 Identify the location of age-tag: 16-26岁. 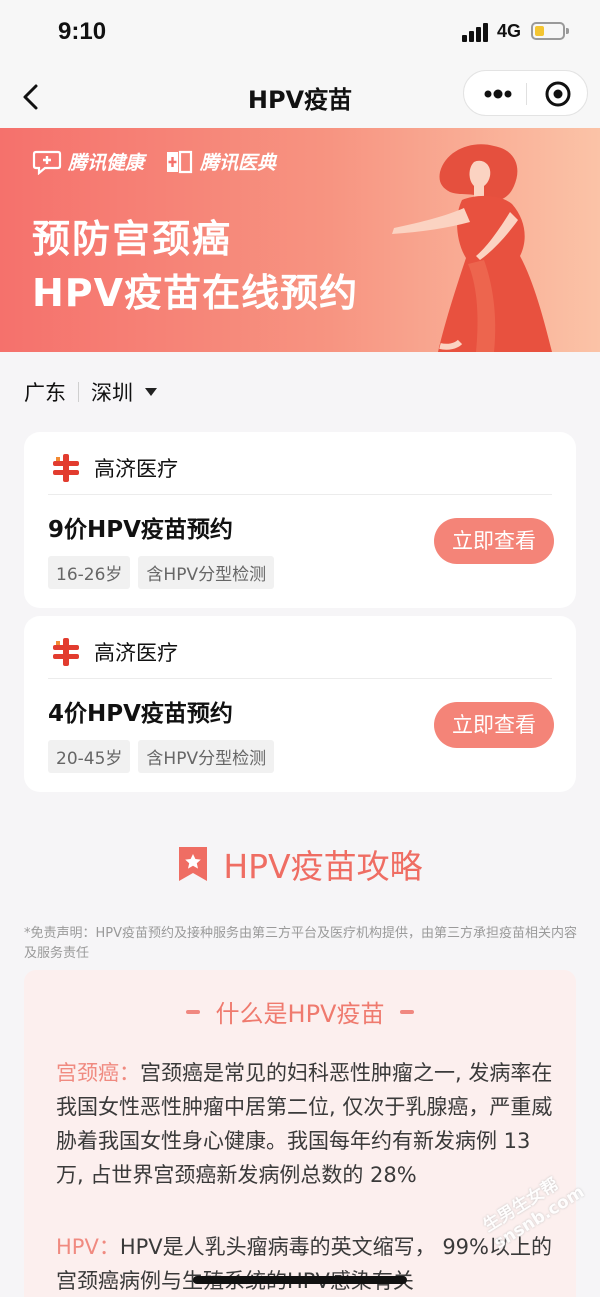
(89, 572).